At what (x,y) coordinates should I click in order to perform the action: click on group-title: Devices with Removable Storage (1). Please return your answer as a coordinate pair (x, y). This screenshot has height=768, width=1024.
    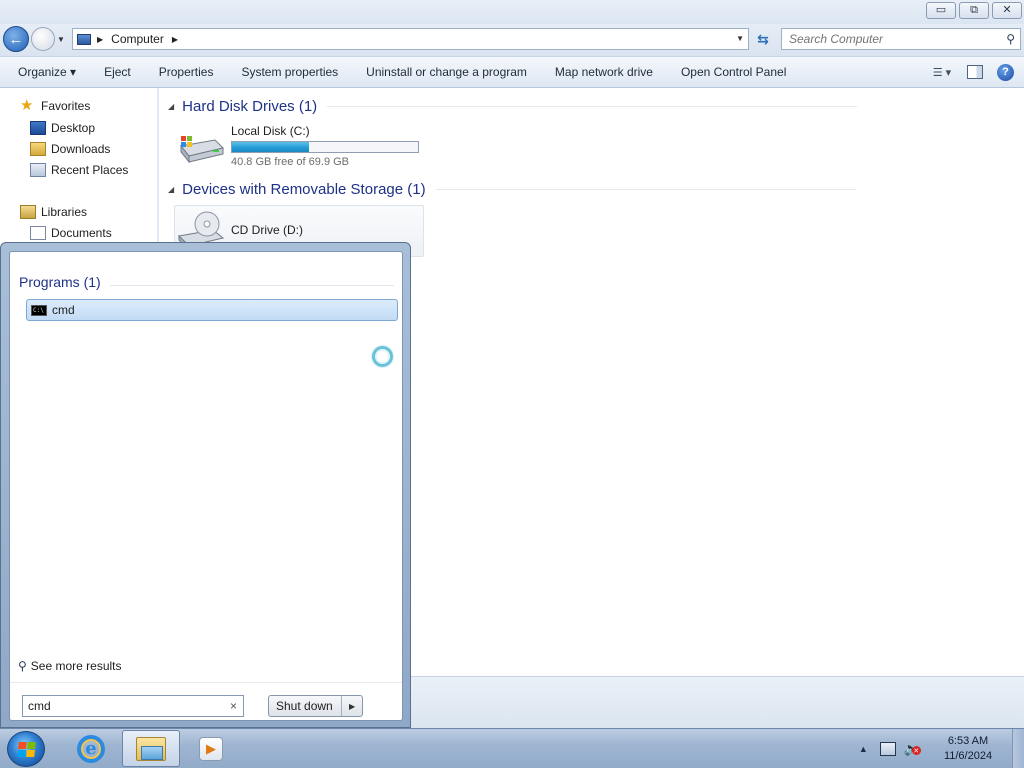
    Looking at the image, I should click on (304, 189).